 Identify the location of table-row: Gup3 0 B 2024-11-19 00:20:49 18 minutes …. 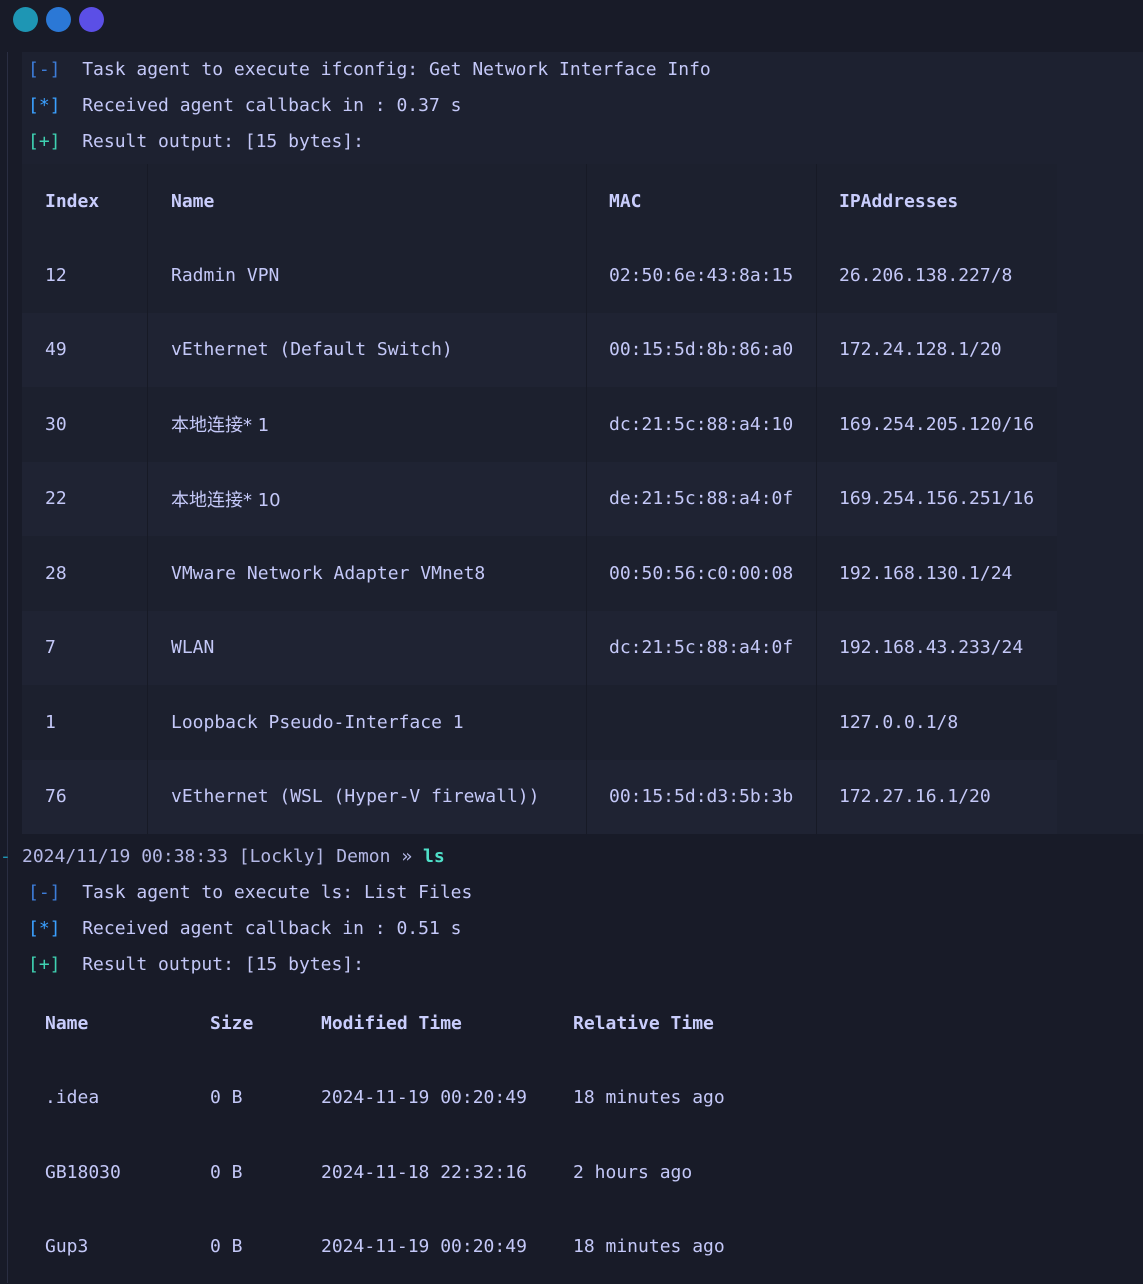
(417, 1247).